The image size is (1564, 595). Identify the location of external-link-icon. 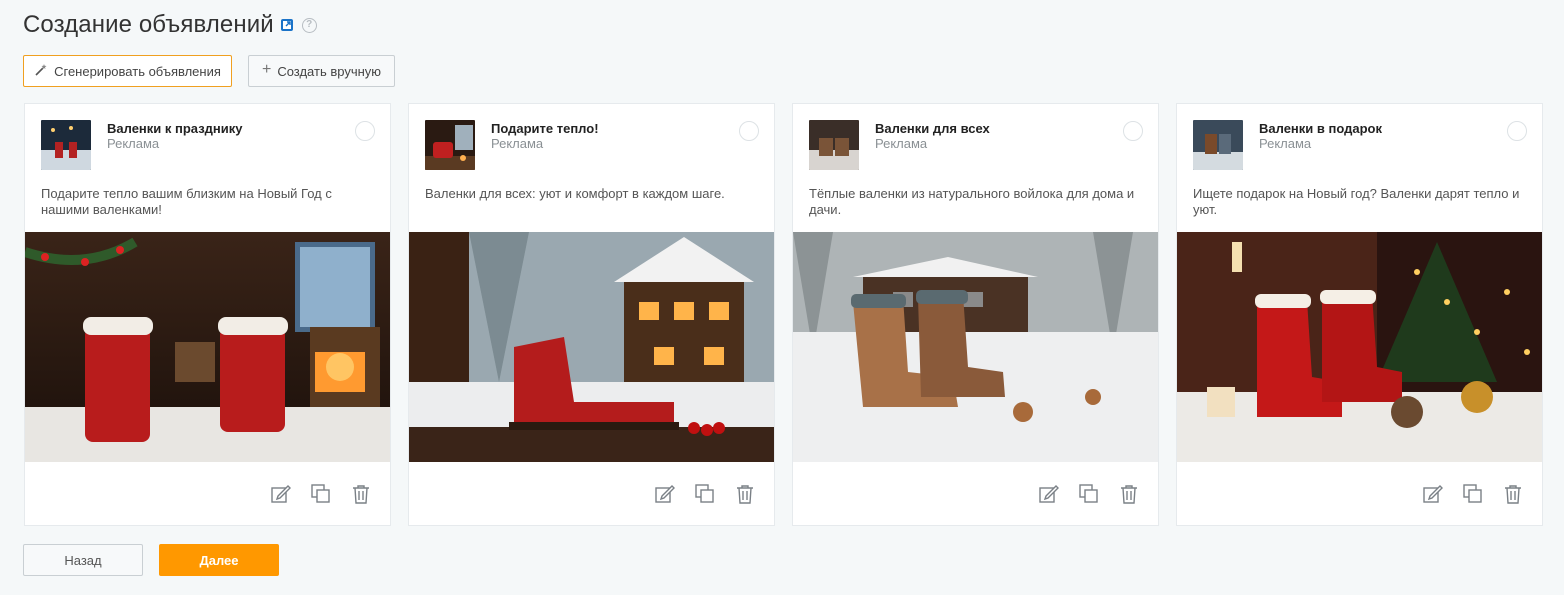
(287, 25).